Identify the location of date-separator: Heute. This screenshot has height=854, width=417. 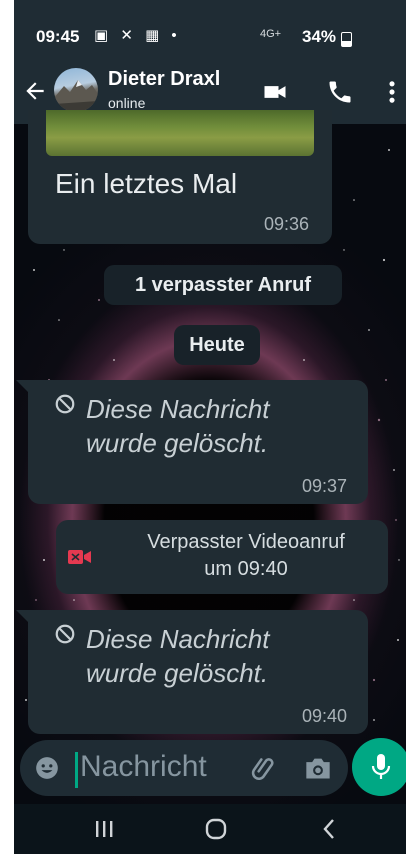
(217, 345).